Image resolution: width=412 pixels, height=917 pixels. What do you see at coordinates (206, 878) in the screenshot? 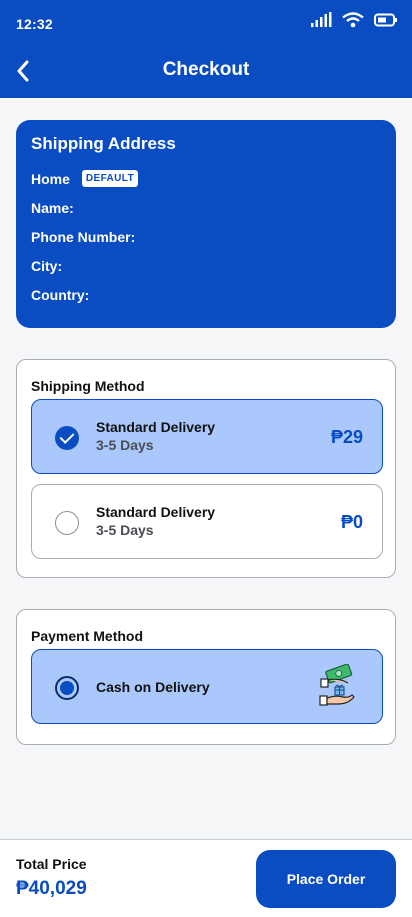
I see `checkout-footer: Total Price ₱40,029 Place Order` at bounding box center [206, 878].